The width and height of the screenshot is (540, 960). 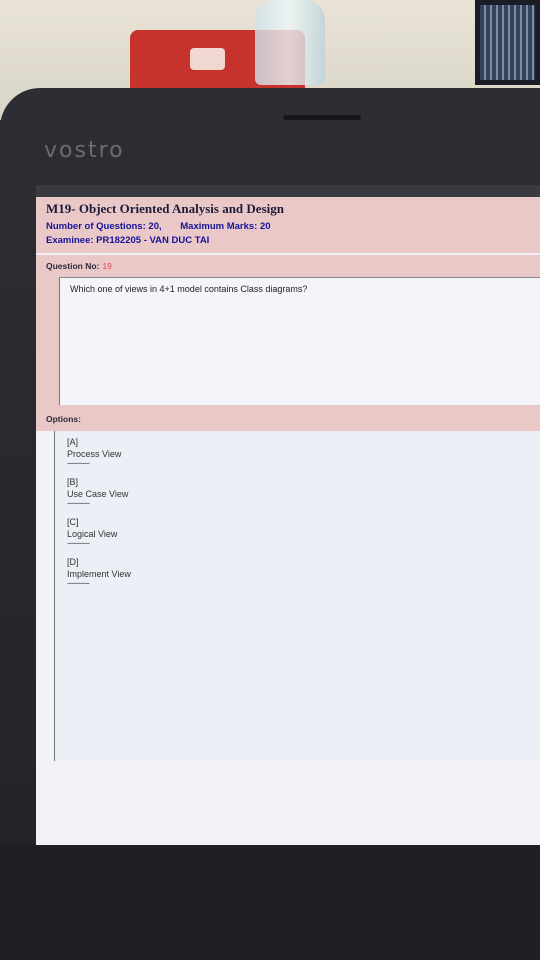 I want to click on background-monitor, so click(x=507, y=42).